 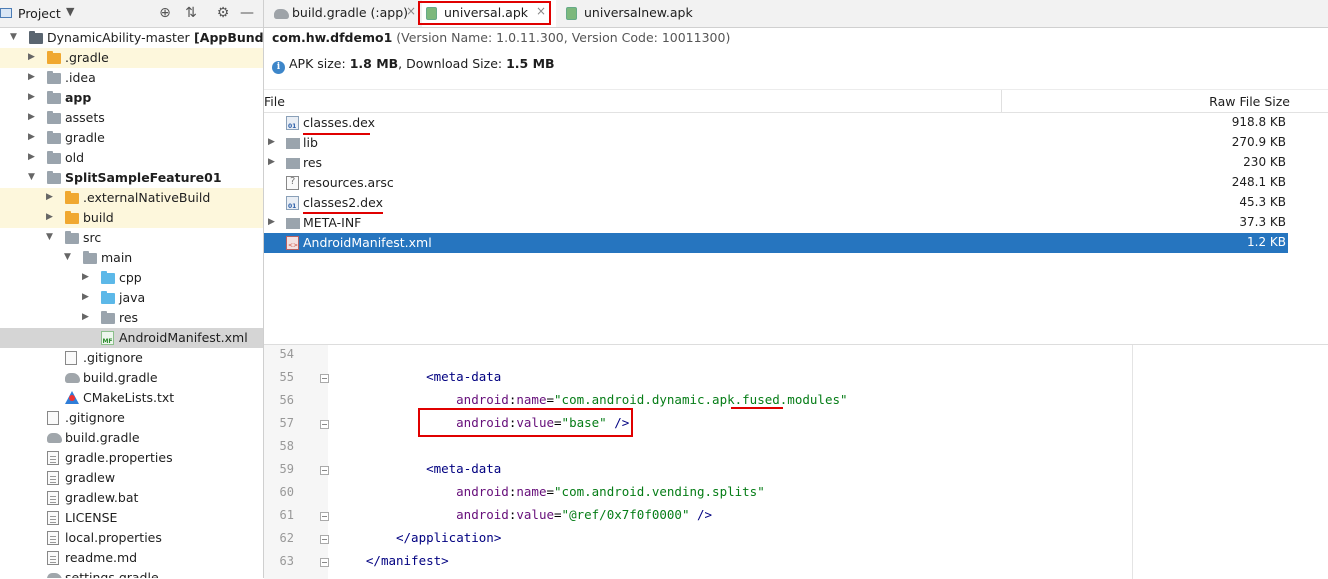 What do you see at coordinates (1249, 101) in the screenshot?
I see `column-header-raw-size: Raw File Size` at bounding box center [1249, 101].